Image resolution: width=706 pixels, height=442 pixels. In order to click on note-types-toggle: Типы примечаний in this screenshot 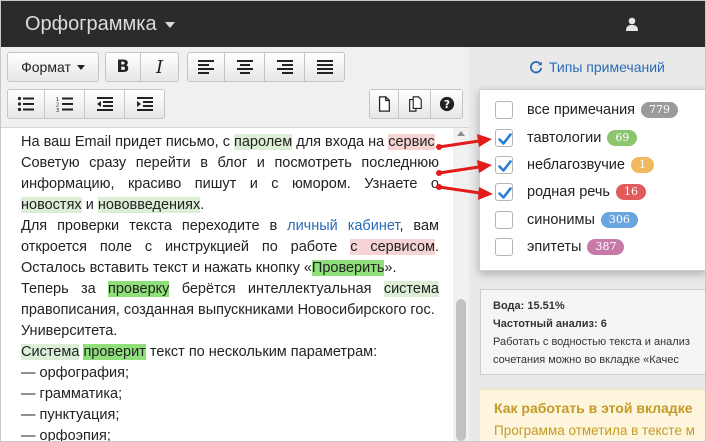, I will do `click(607, 67)`.